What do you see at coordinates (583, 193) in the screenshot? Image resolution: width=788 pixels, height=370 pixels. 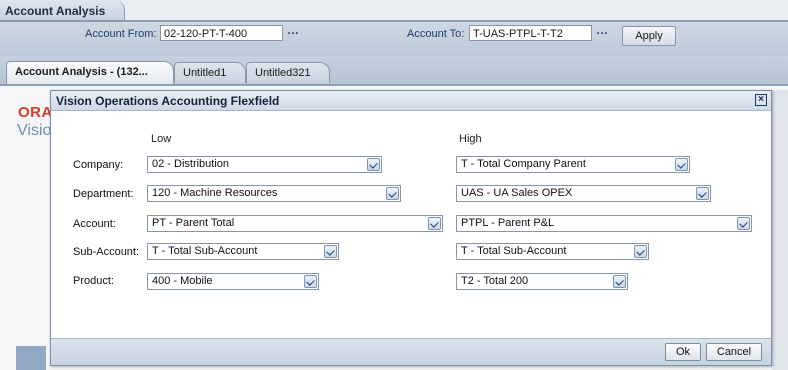 I see `department-high-select: UAS - UA Sales OPEX` at bounding box center [583, 193].